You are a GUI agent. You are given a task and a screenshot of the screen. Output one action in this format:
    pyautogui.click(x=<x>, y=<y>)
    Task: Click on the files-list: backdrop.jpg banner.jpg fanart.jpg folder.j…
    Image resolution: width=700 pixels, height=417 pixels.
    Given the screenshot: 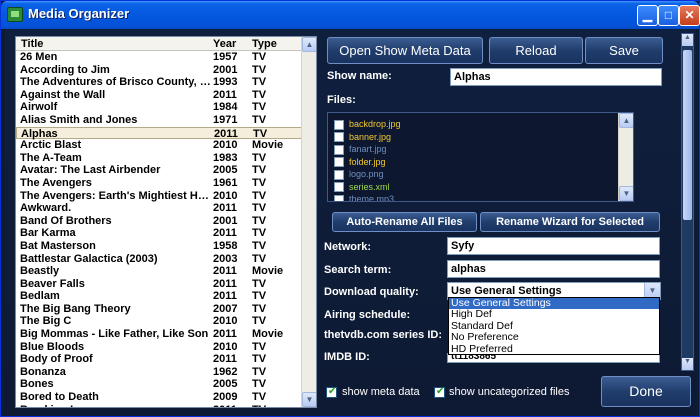 What is the action you would take?
    pyautogui.click(x=480, y=157)
    